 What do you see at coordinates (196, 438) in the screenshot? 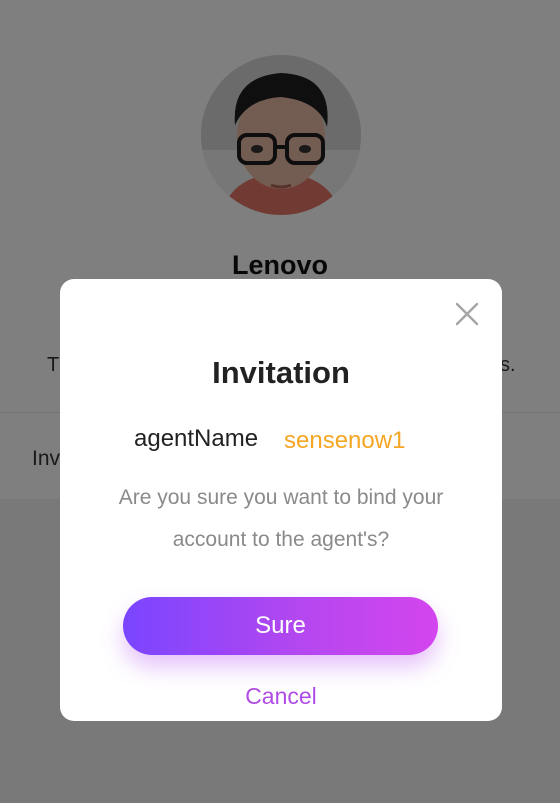
I see `agent-name-label: agentName` at bounding box center [196, 438].